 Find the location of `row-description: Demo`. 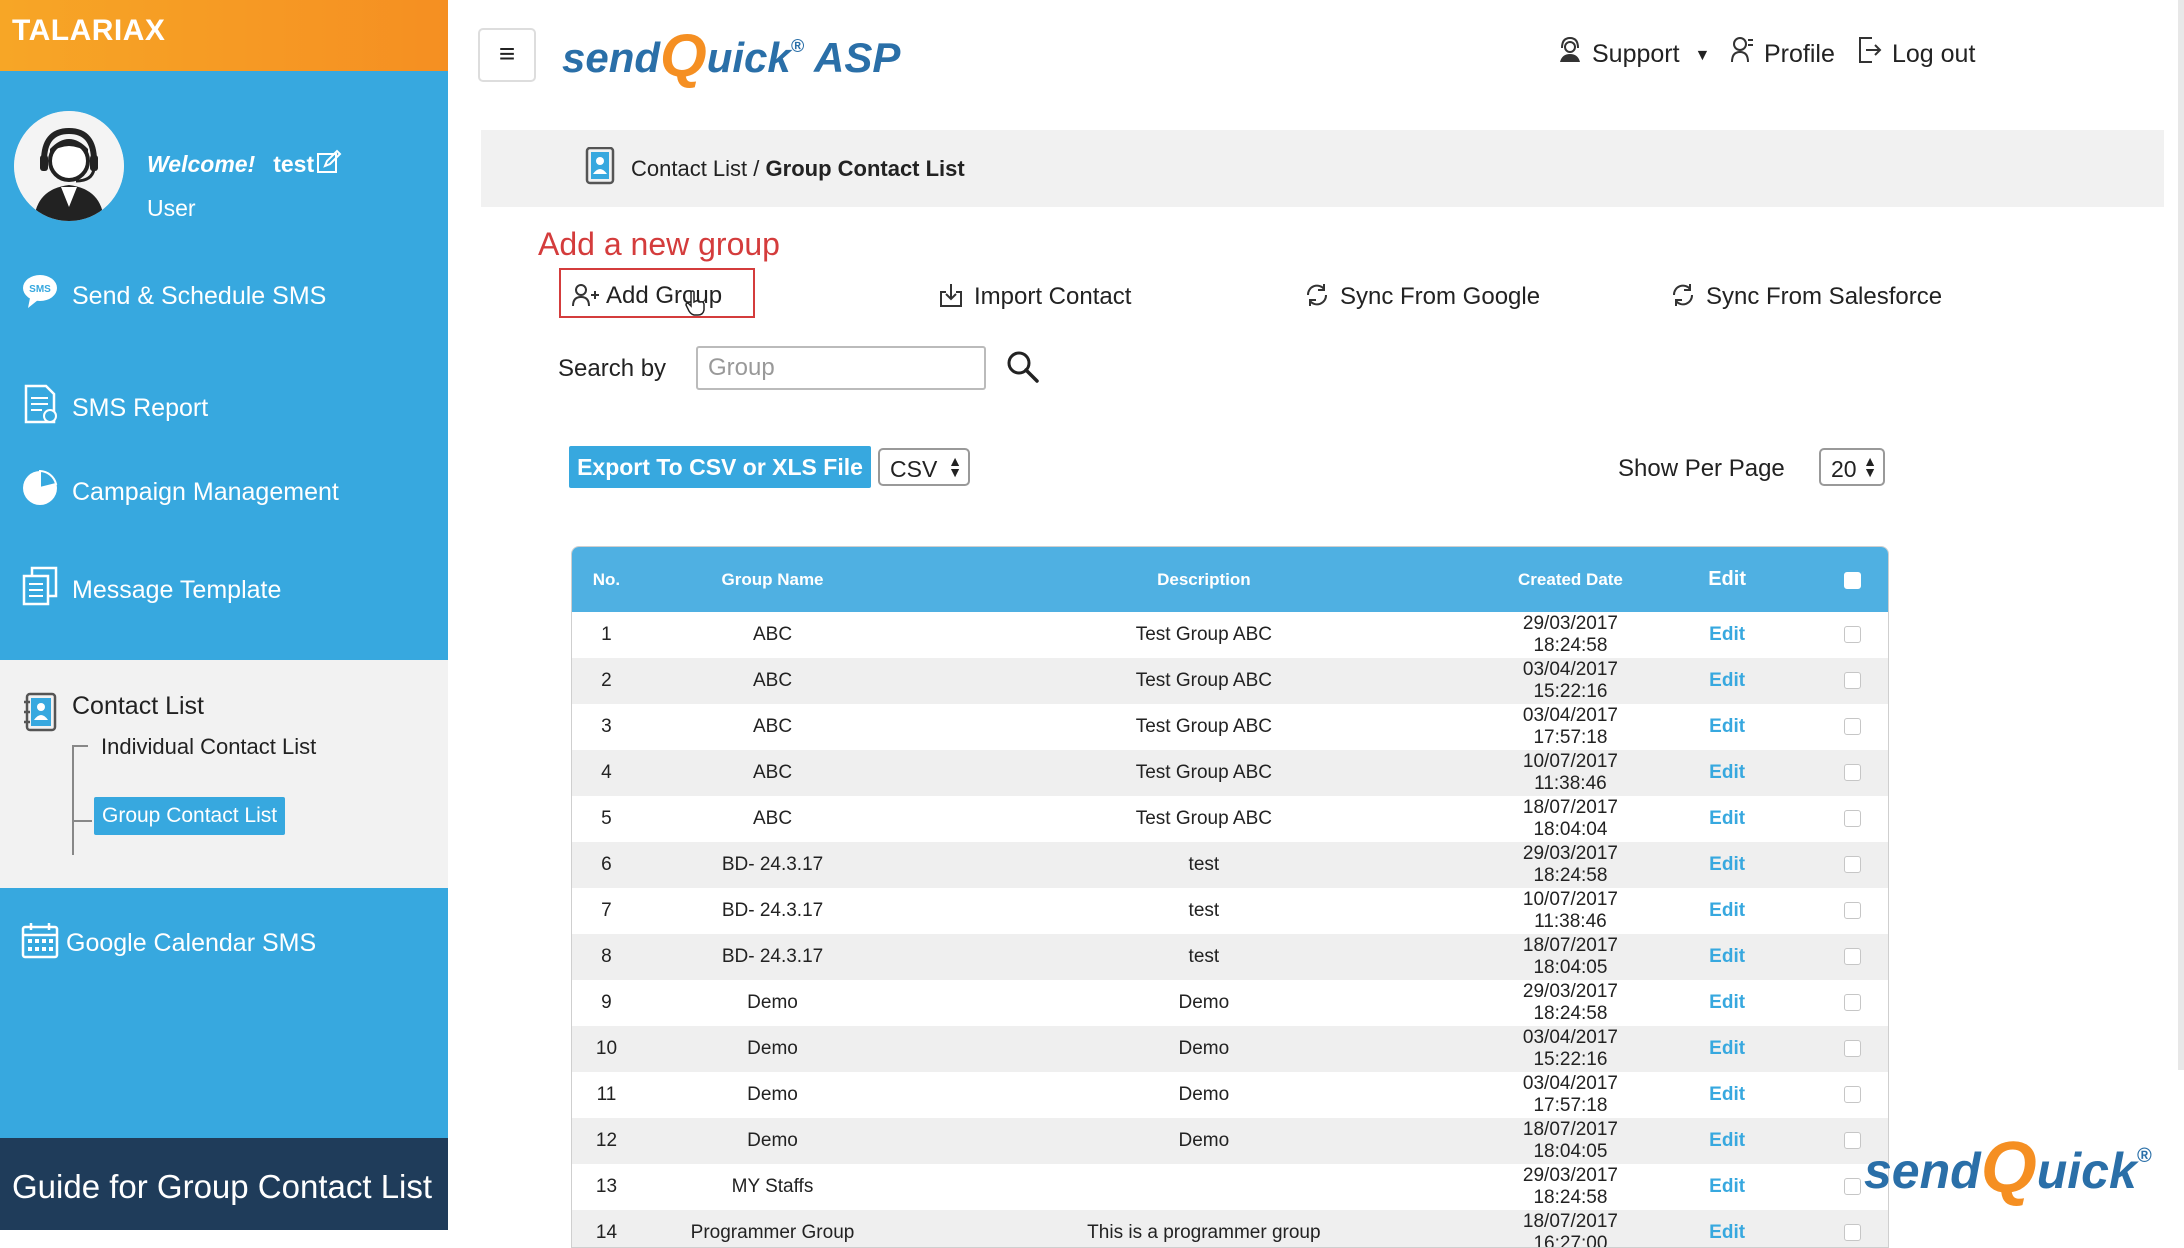

row-description: Demo is located at coordinates (1204, 1140).